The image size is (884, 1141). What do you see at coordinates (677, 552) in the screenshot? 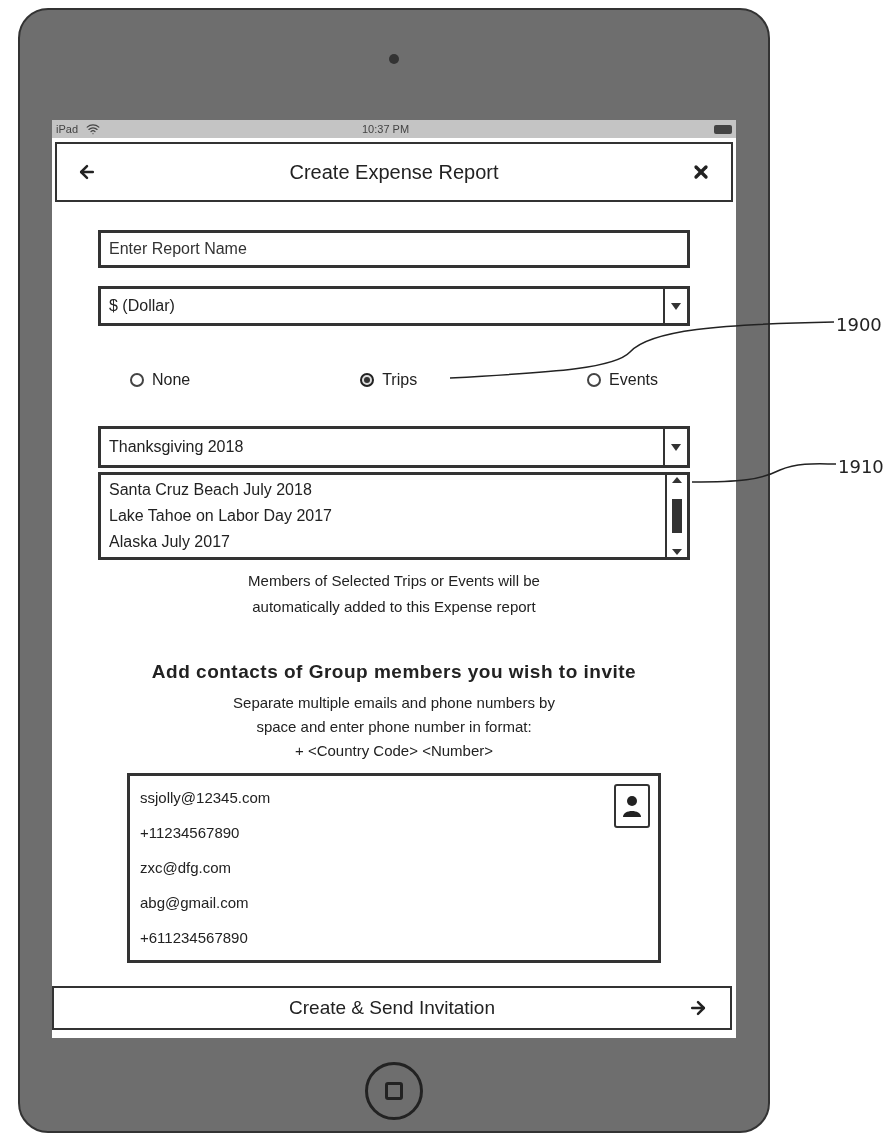
I see `scroll-down-icon` at bounding box center [677, 552].